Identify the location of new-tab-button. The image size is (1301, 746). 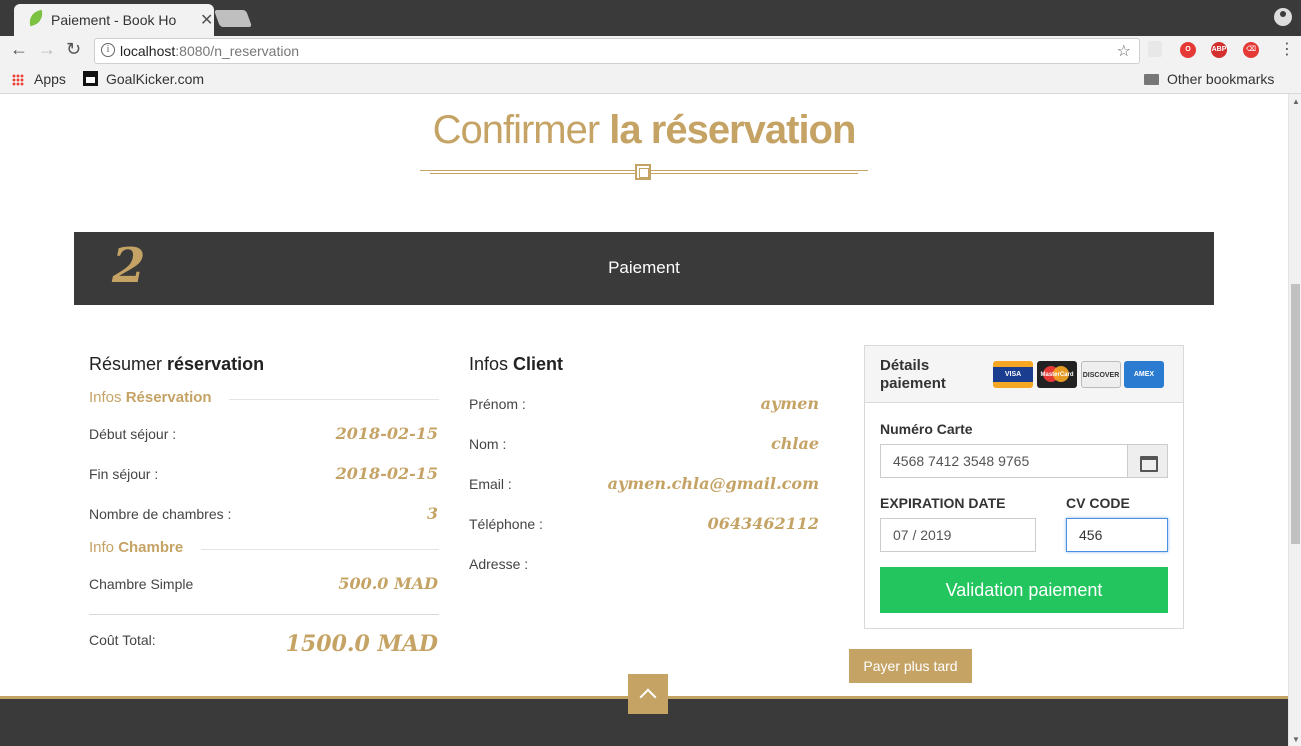
(233, 18).